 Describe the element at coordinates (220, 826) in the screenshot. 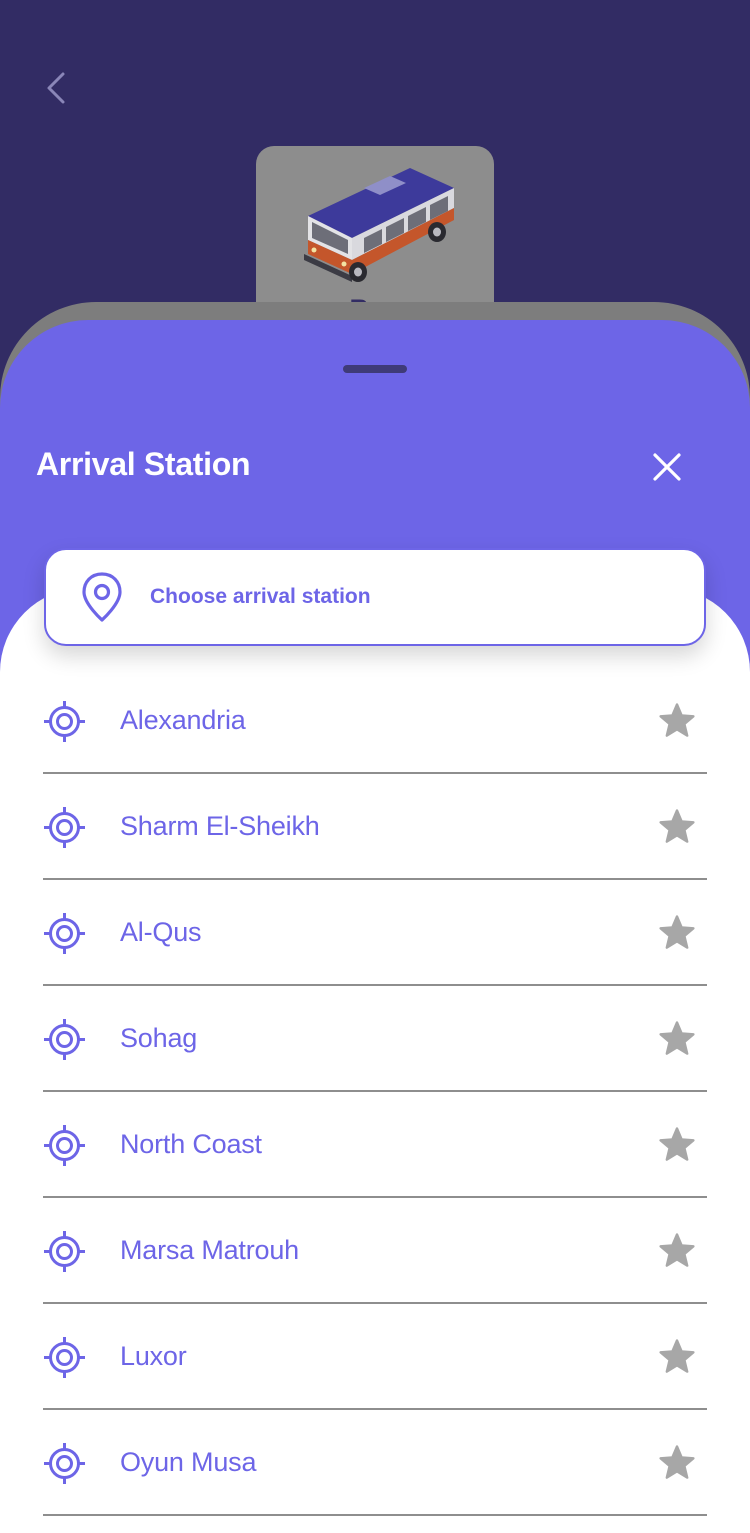

I see `station-name: Sharm El-Sheikh` at that location.